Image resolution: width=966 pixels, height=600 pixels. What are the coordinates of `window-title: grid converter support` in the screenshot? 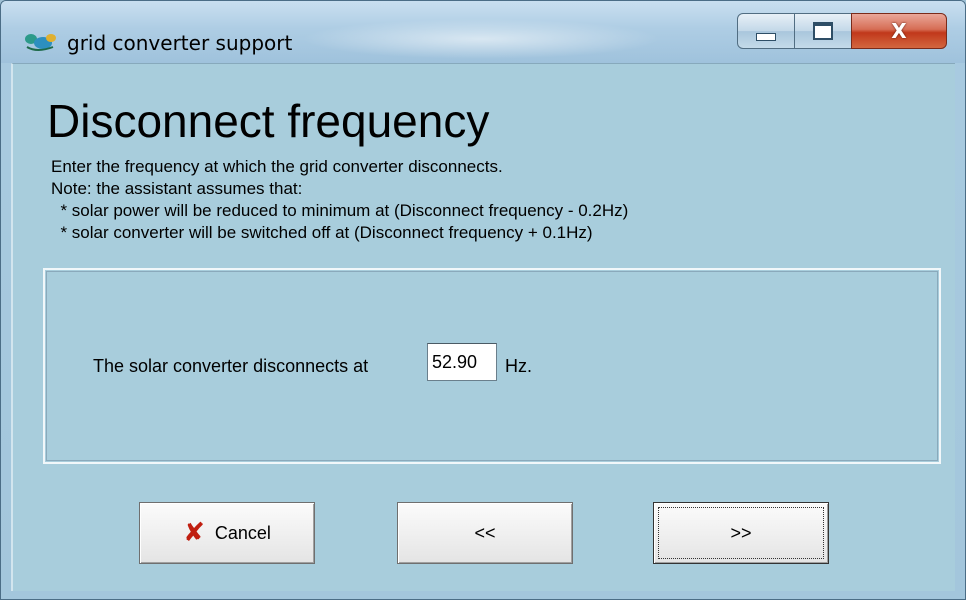 It's located at (180, 43).